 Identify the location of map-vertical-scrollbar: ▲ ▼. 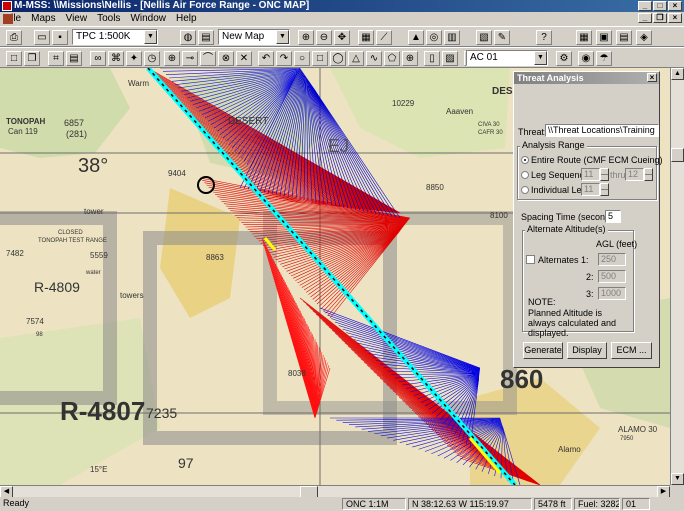
(677, 276).